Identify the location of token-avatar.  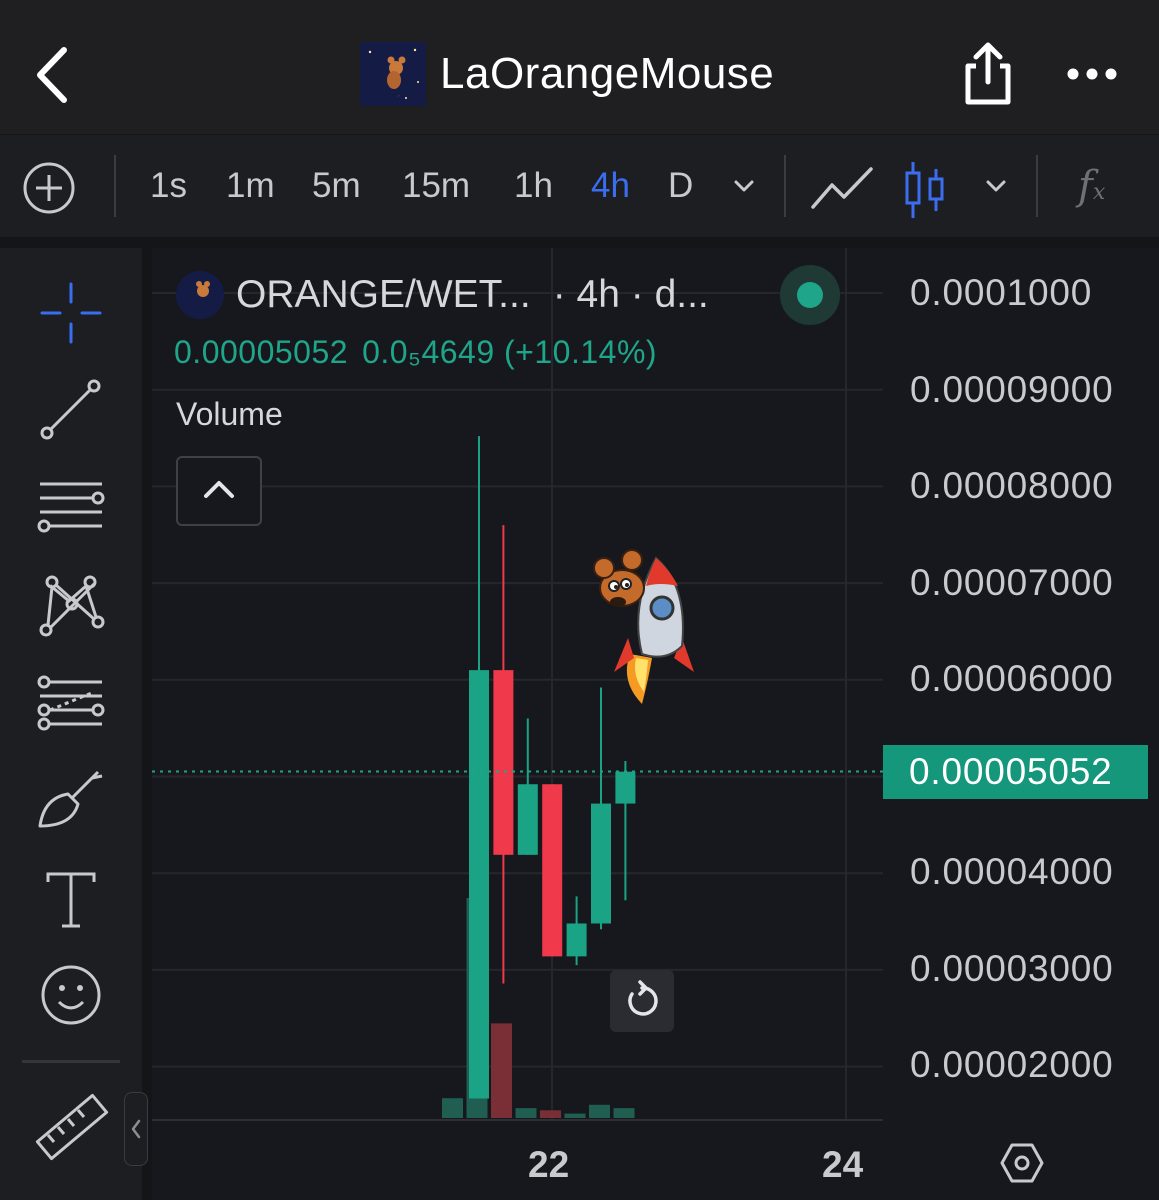
(393, 74).